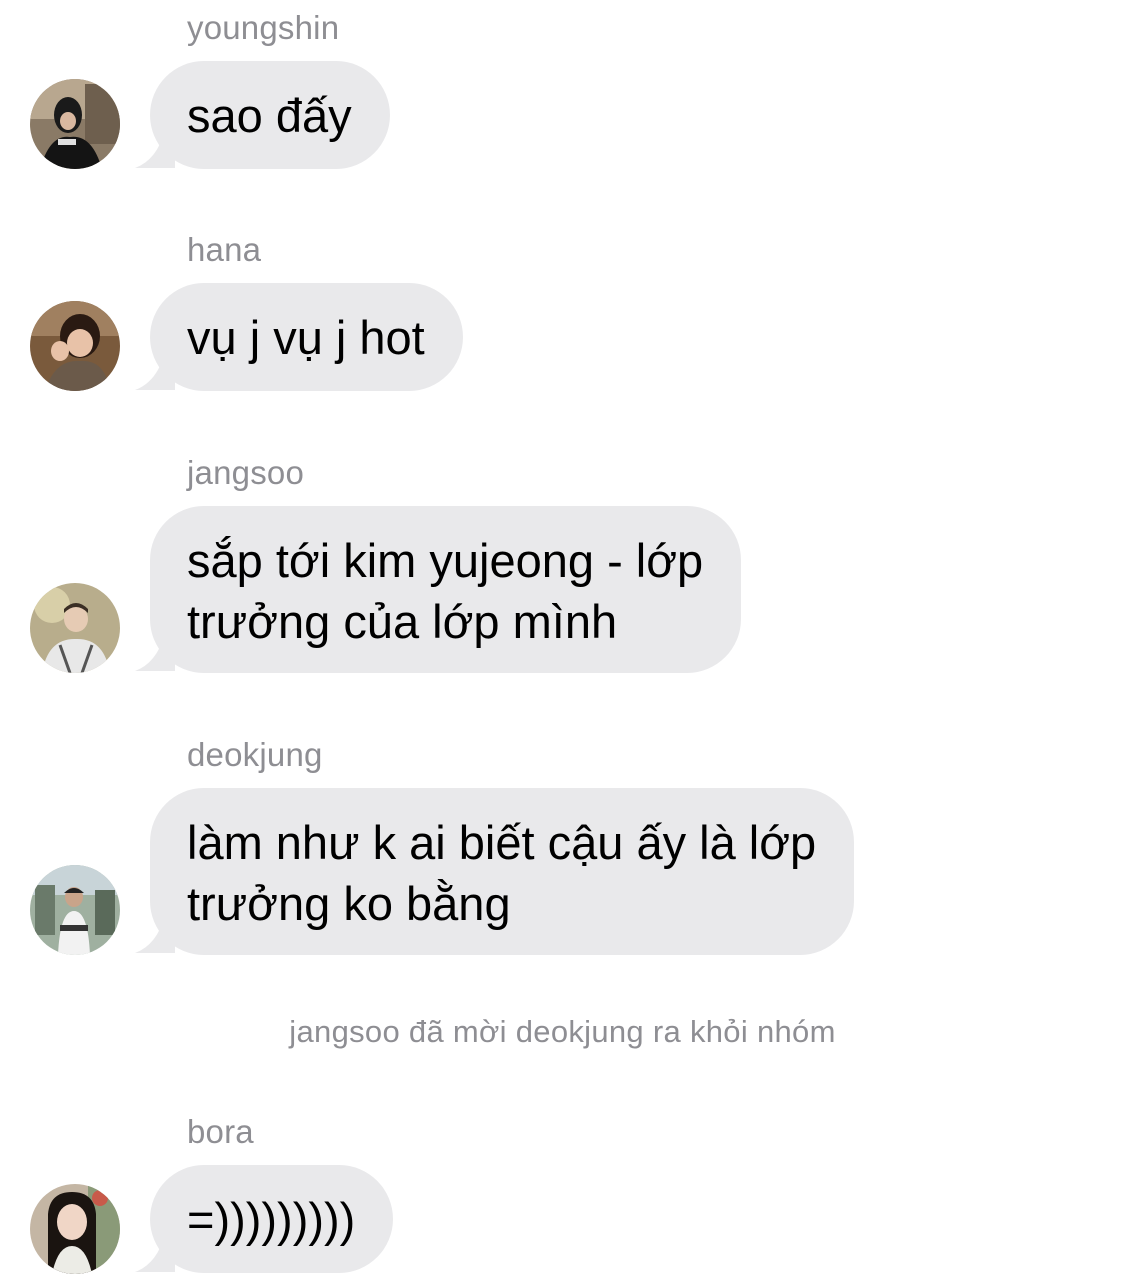 This screenshot has height=1286, width=1125. I want to click on sender-name-youngshin: youngshin, so click(263, 27).